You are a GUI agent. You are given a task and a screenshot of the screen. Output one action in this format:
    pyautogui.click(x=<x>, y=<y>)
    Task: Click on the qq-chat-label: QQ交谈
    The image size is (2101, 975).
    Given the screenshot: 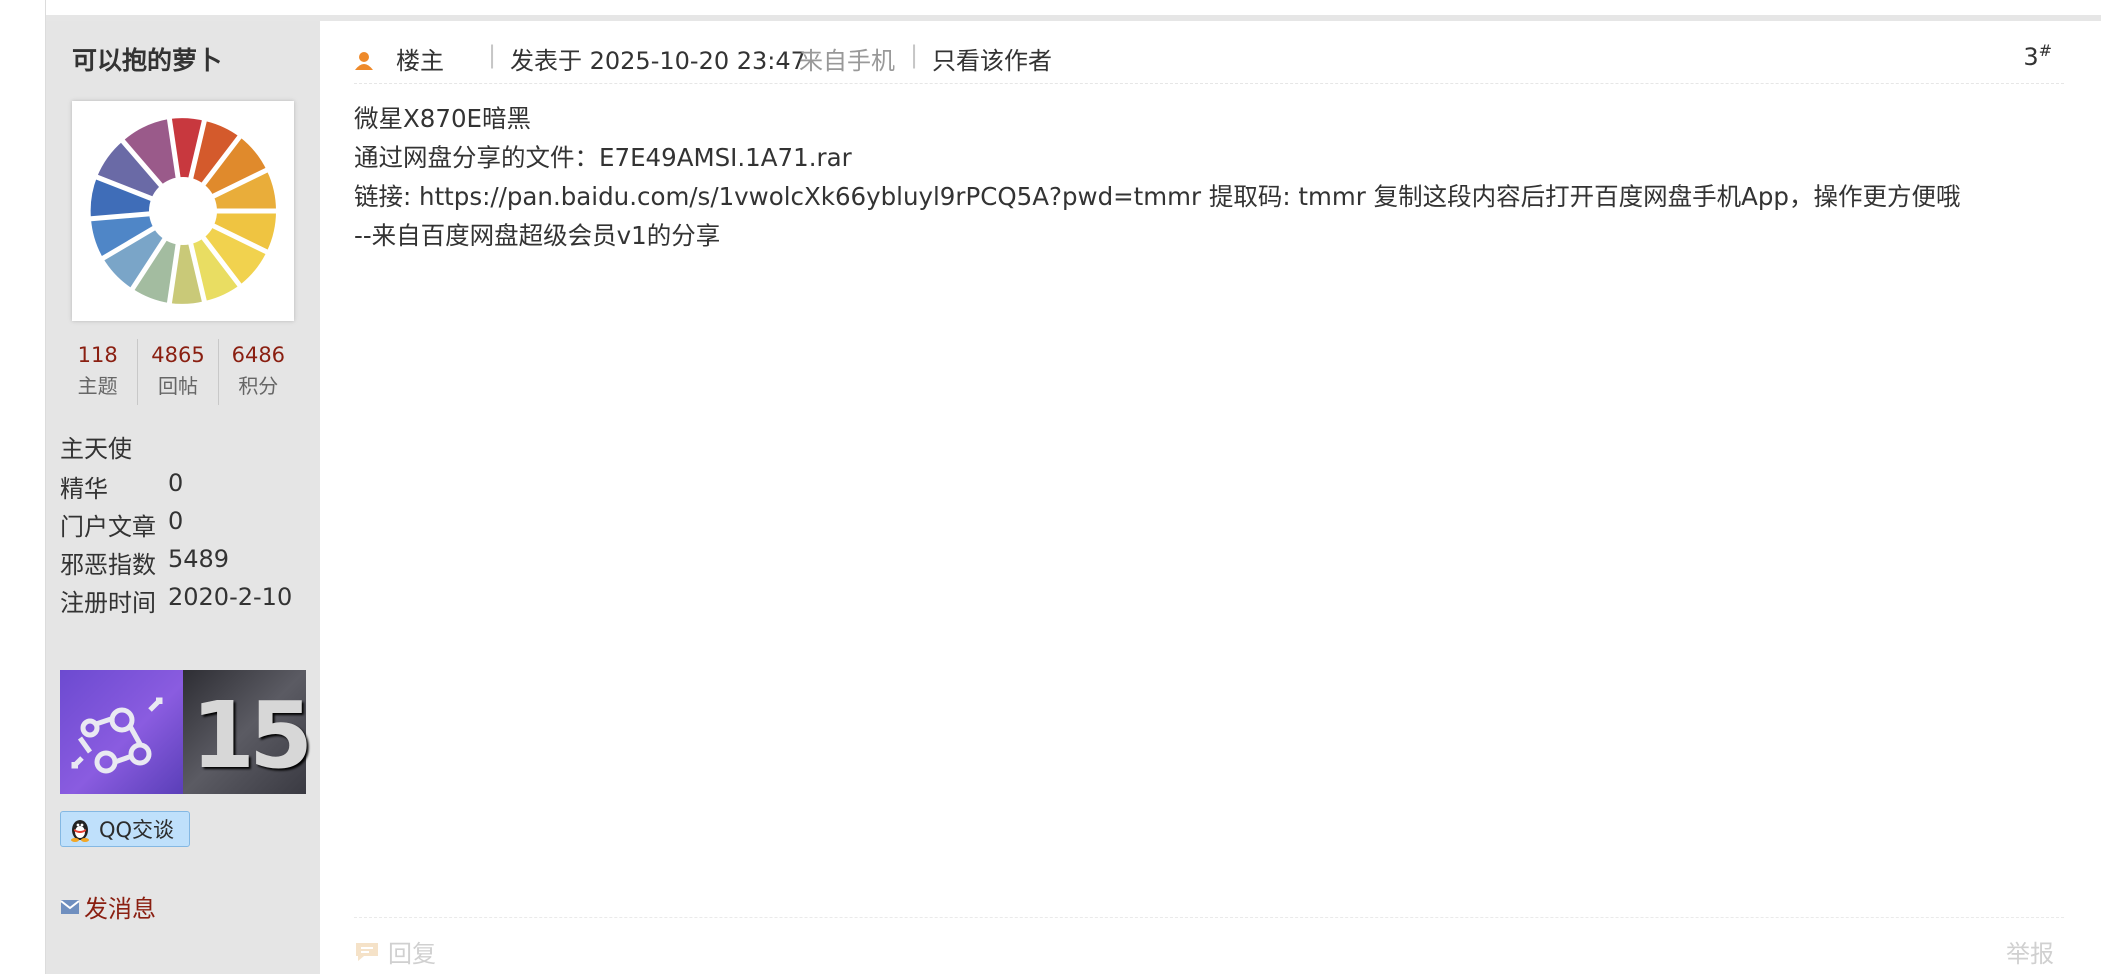 What is the action you would take?
    pyautogui.click(x=137, y=830)
    